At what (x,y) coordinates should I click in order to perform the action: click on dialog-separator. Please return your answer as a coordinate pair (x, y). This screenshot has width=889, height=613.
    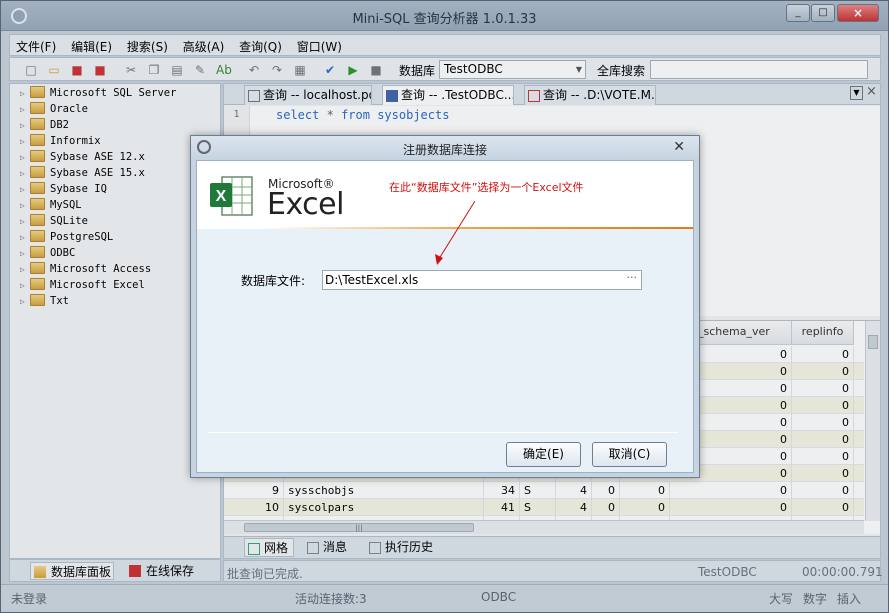
    Looking at the image, I should click on (443, 432).